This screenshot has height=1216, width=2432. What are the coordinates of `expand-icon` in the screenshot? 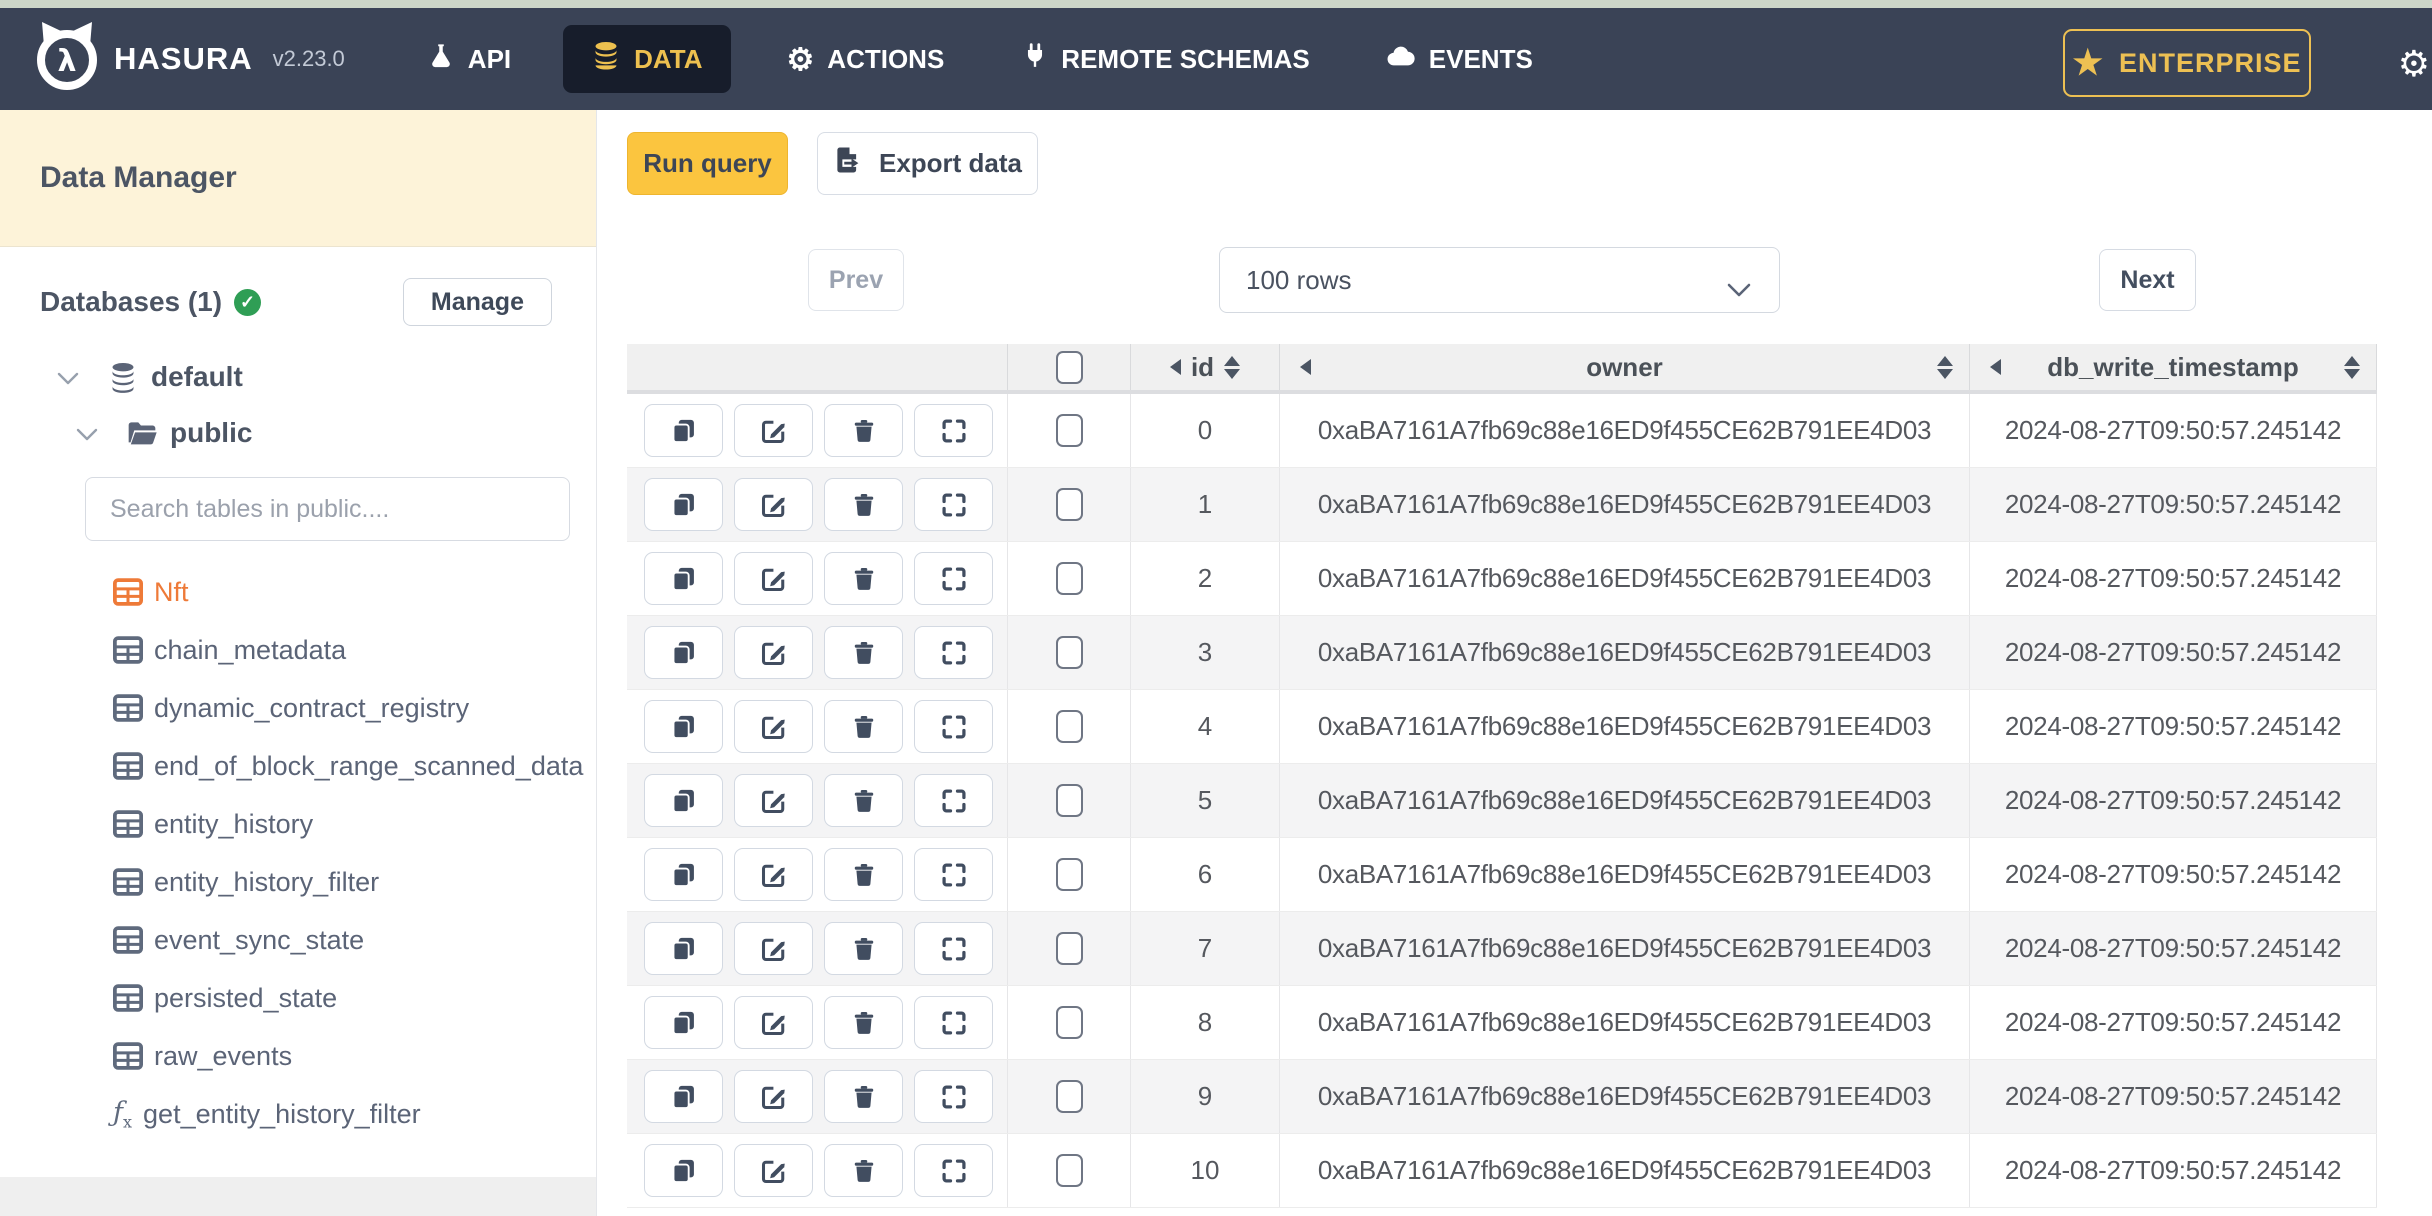 It's located at (953, 800).